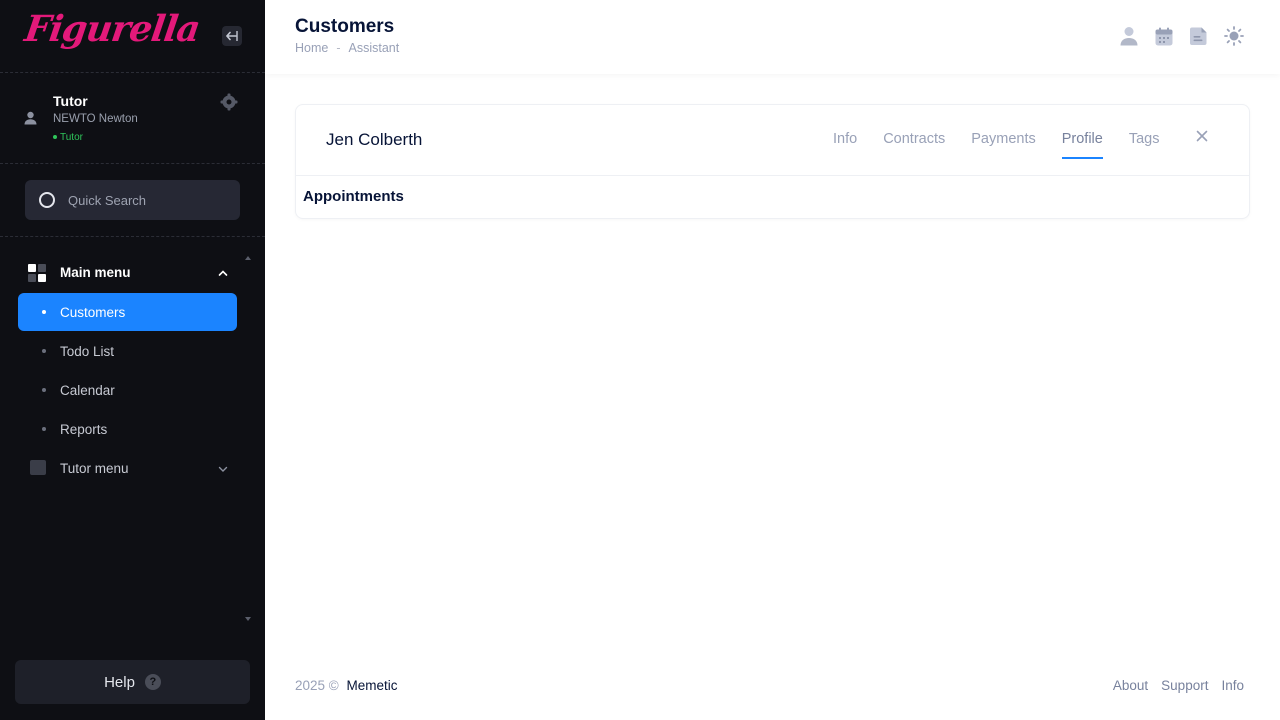  I want to click on sidebar-item-customers: Customers, so click(127, 312).